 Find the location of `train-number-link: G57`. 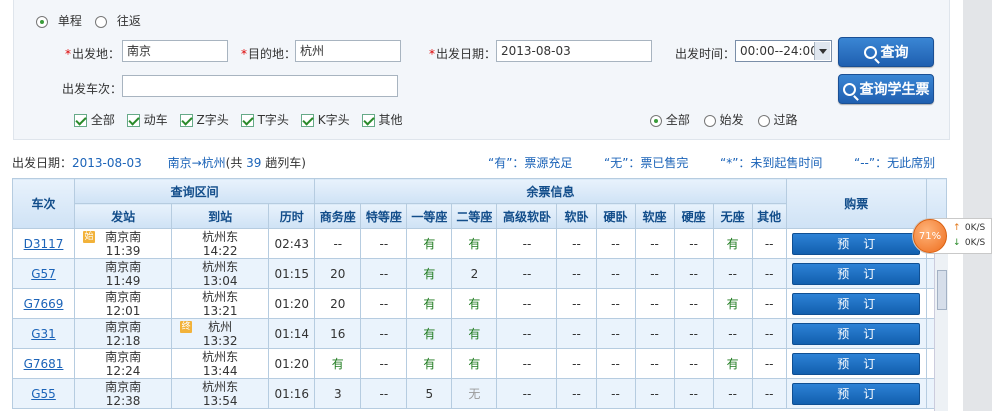

train-number-link: G57 is located at coordinates (43, 274).